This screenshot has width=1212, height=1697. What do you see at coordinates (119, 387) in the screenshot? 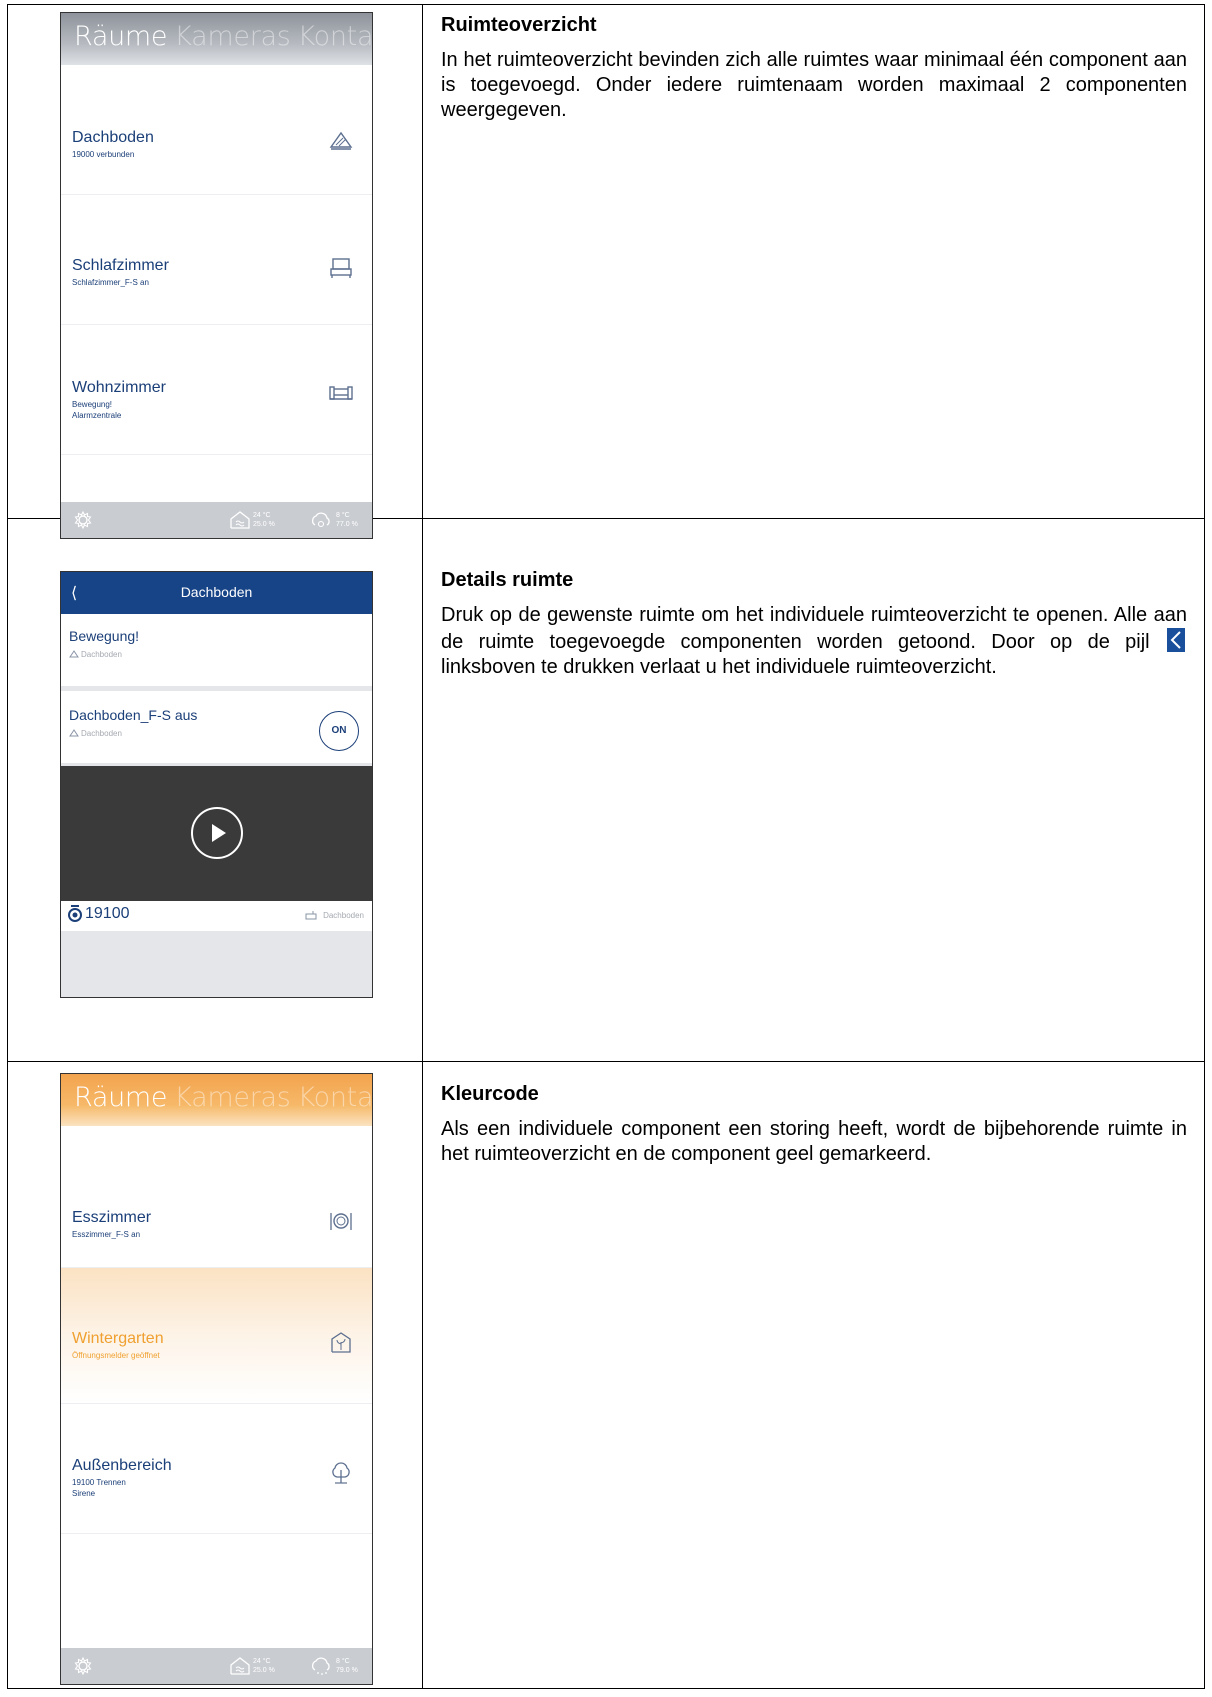
I see `room-name: Wohnzimmer` at bounding box center [119, 387].